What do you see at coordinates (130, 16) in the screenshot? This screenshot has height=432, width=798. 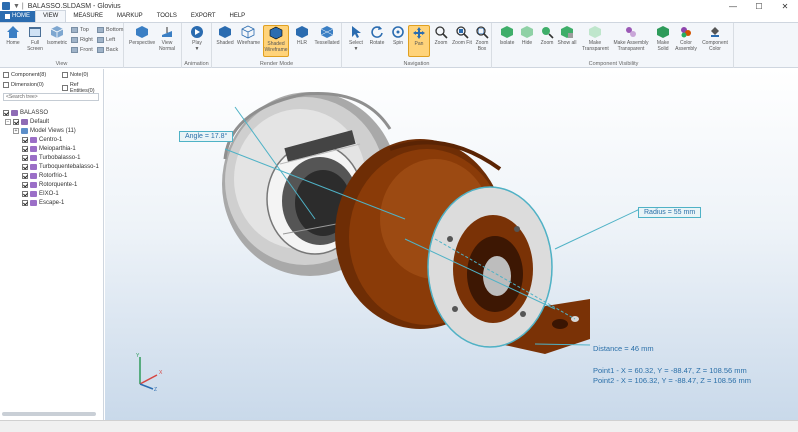 I see `tab-markup: MARKUP` at bounding box center [130, 16].